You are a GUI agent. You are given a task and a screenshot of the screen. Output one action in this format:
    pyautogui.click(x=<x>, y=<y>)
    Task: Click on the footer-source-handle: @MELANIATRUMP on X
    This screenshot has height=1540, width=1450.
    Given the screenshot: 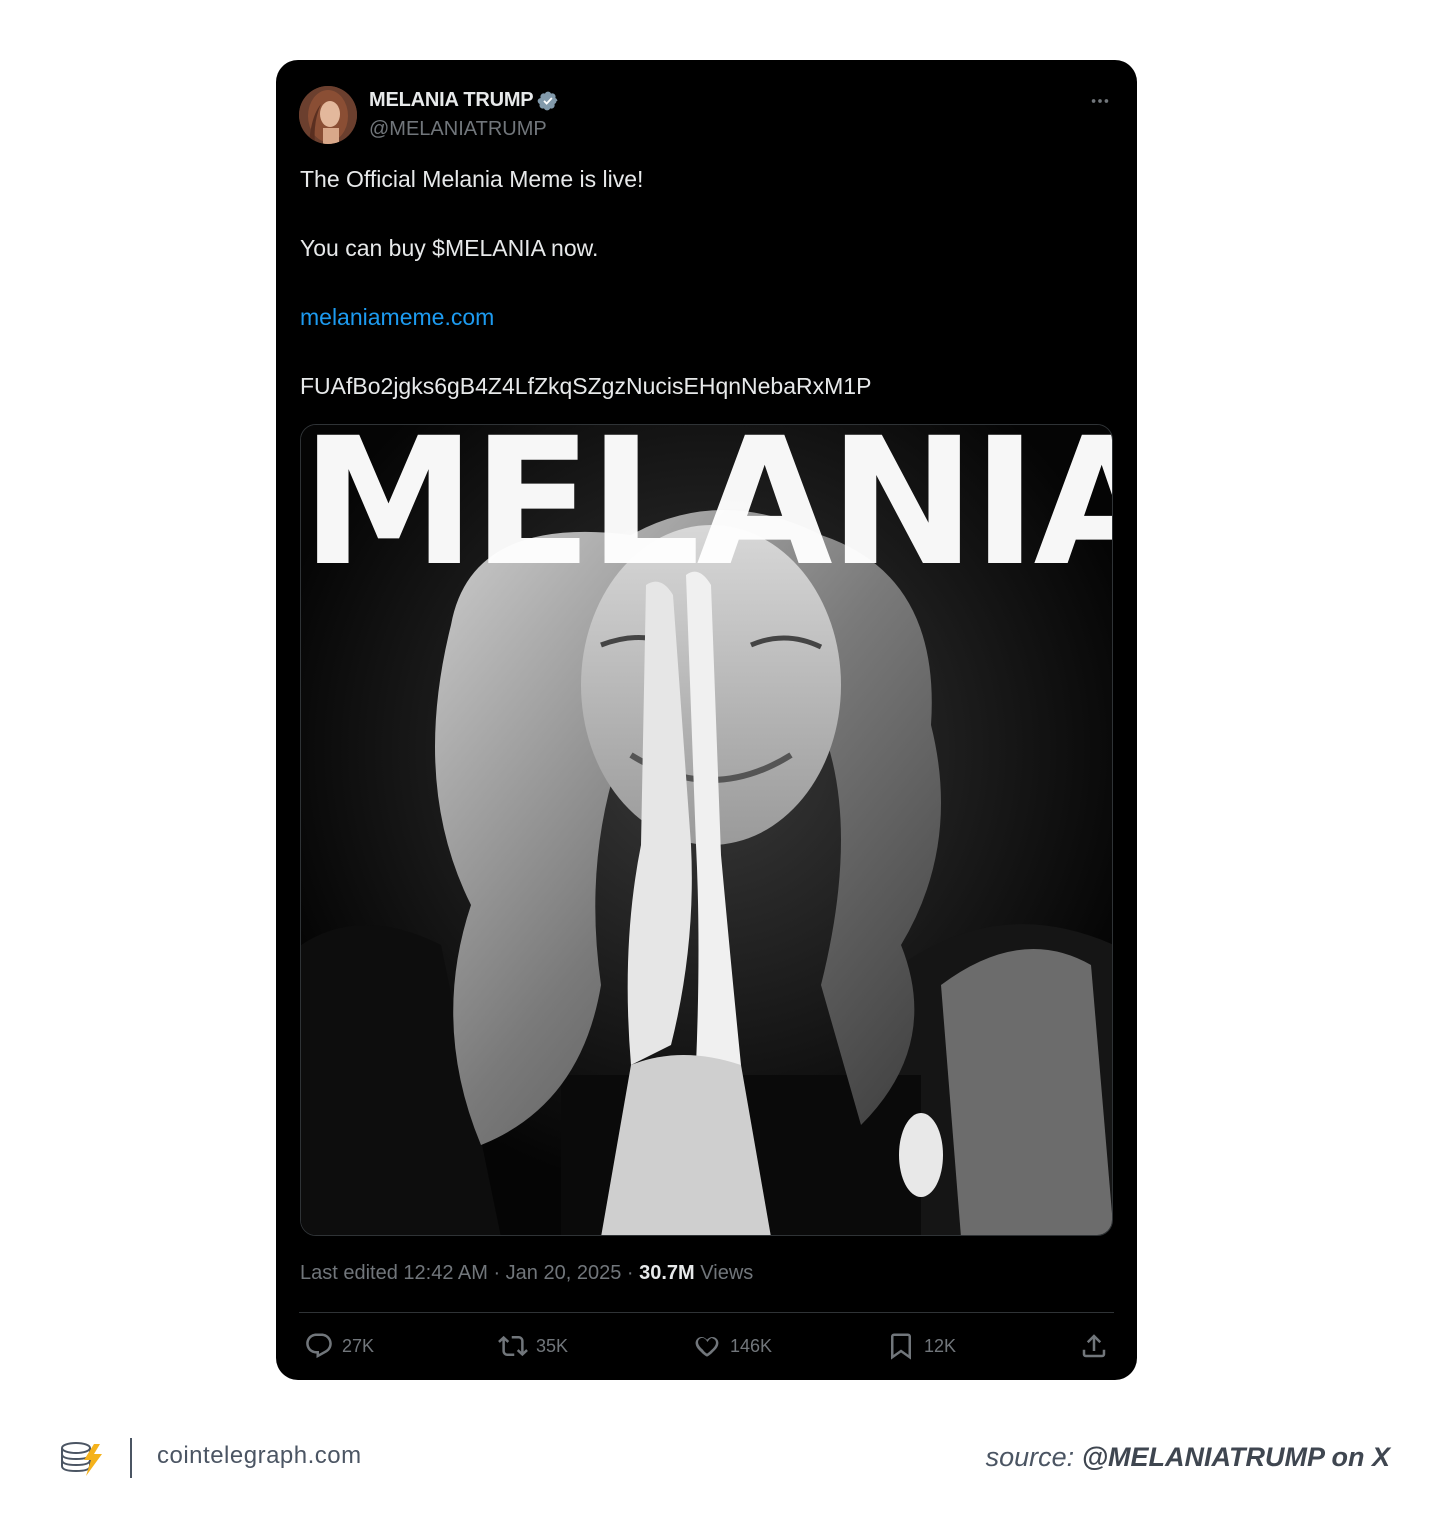 What is the action you would take?
    pyautogui.click(x=1235, y=1457)
    